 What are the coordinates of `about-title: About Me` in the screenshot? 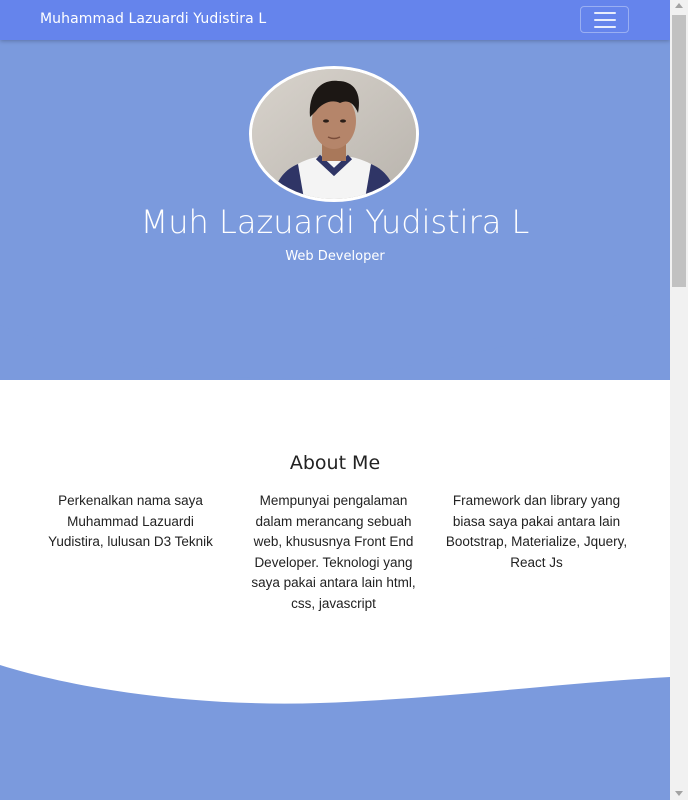 It's located at (335, 463).